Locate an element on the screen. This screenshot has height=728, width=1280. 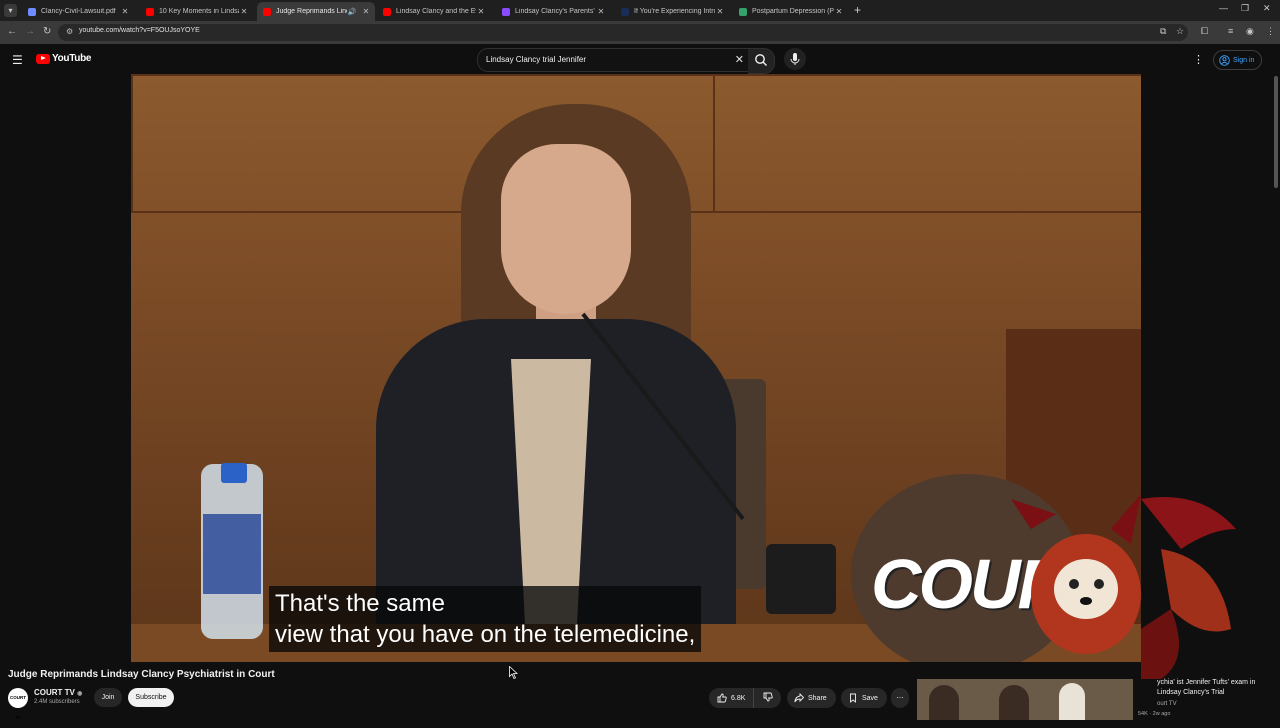
browser-tab-2-active: Judge Reprimands Lindsay 🔊 ✕ is located at coordinates (316, 11).